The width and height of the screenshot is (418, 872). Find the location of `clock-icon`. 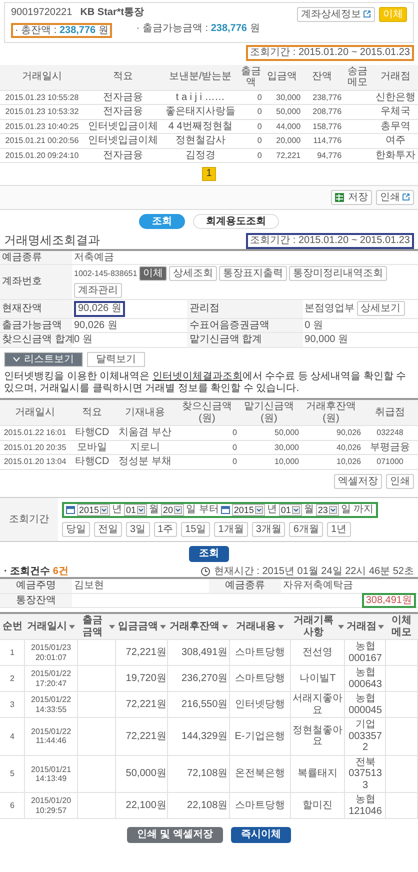

clock-icon is located at coordinates (205, 571).